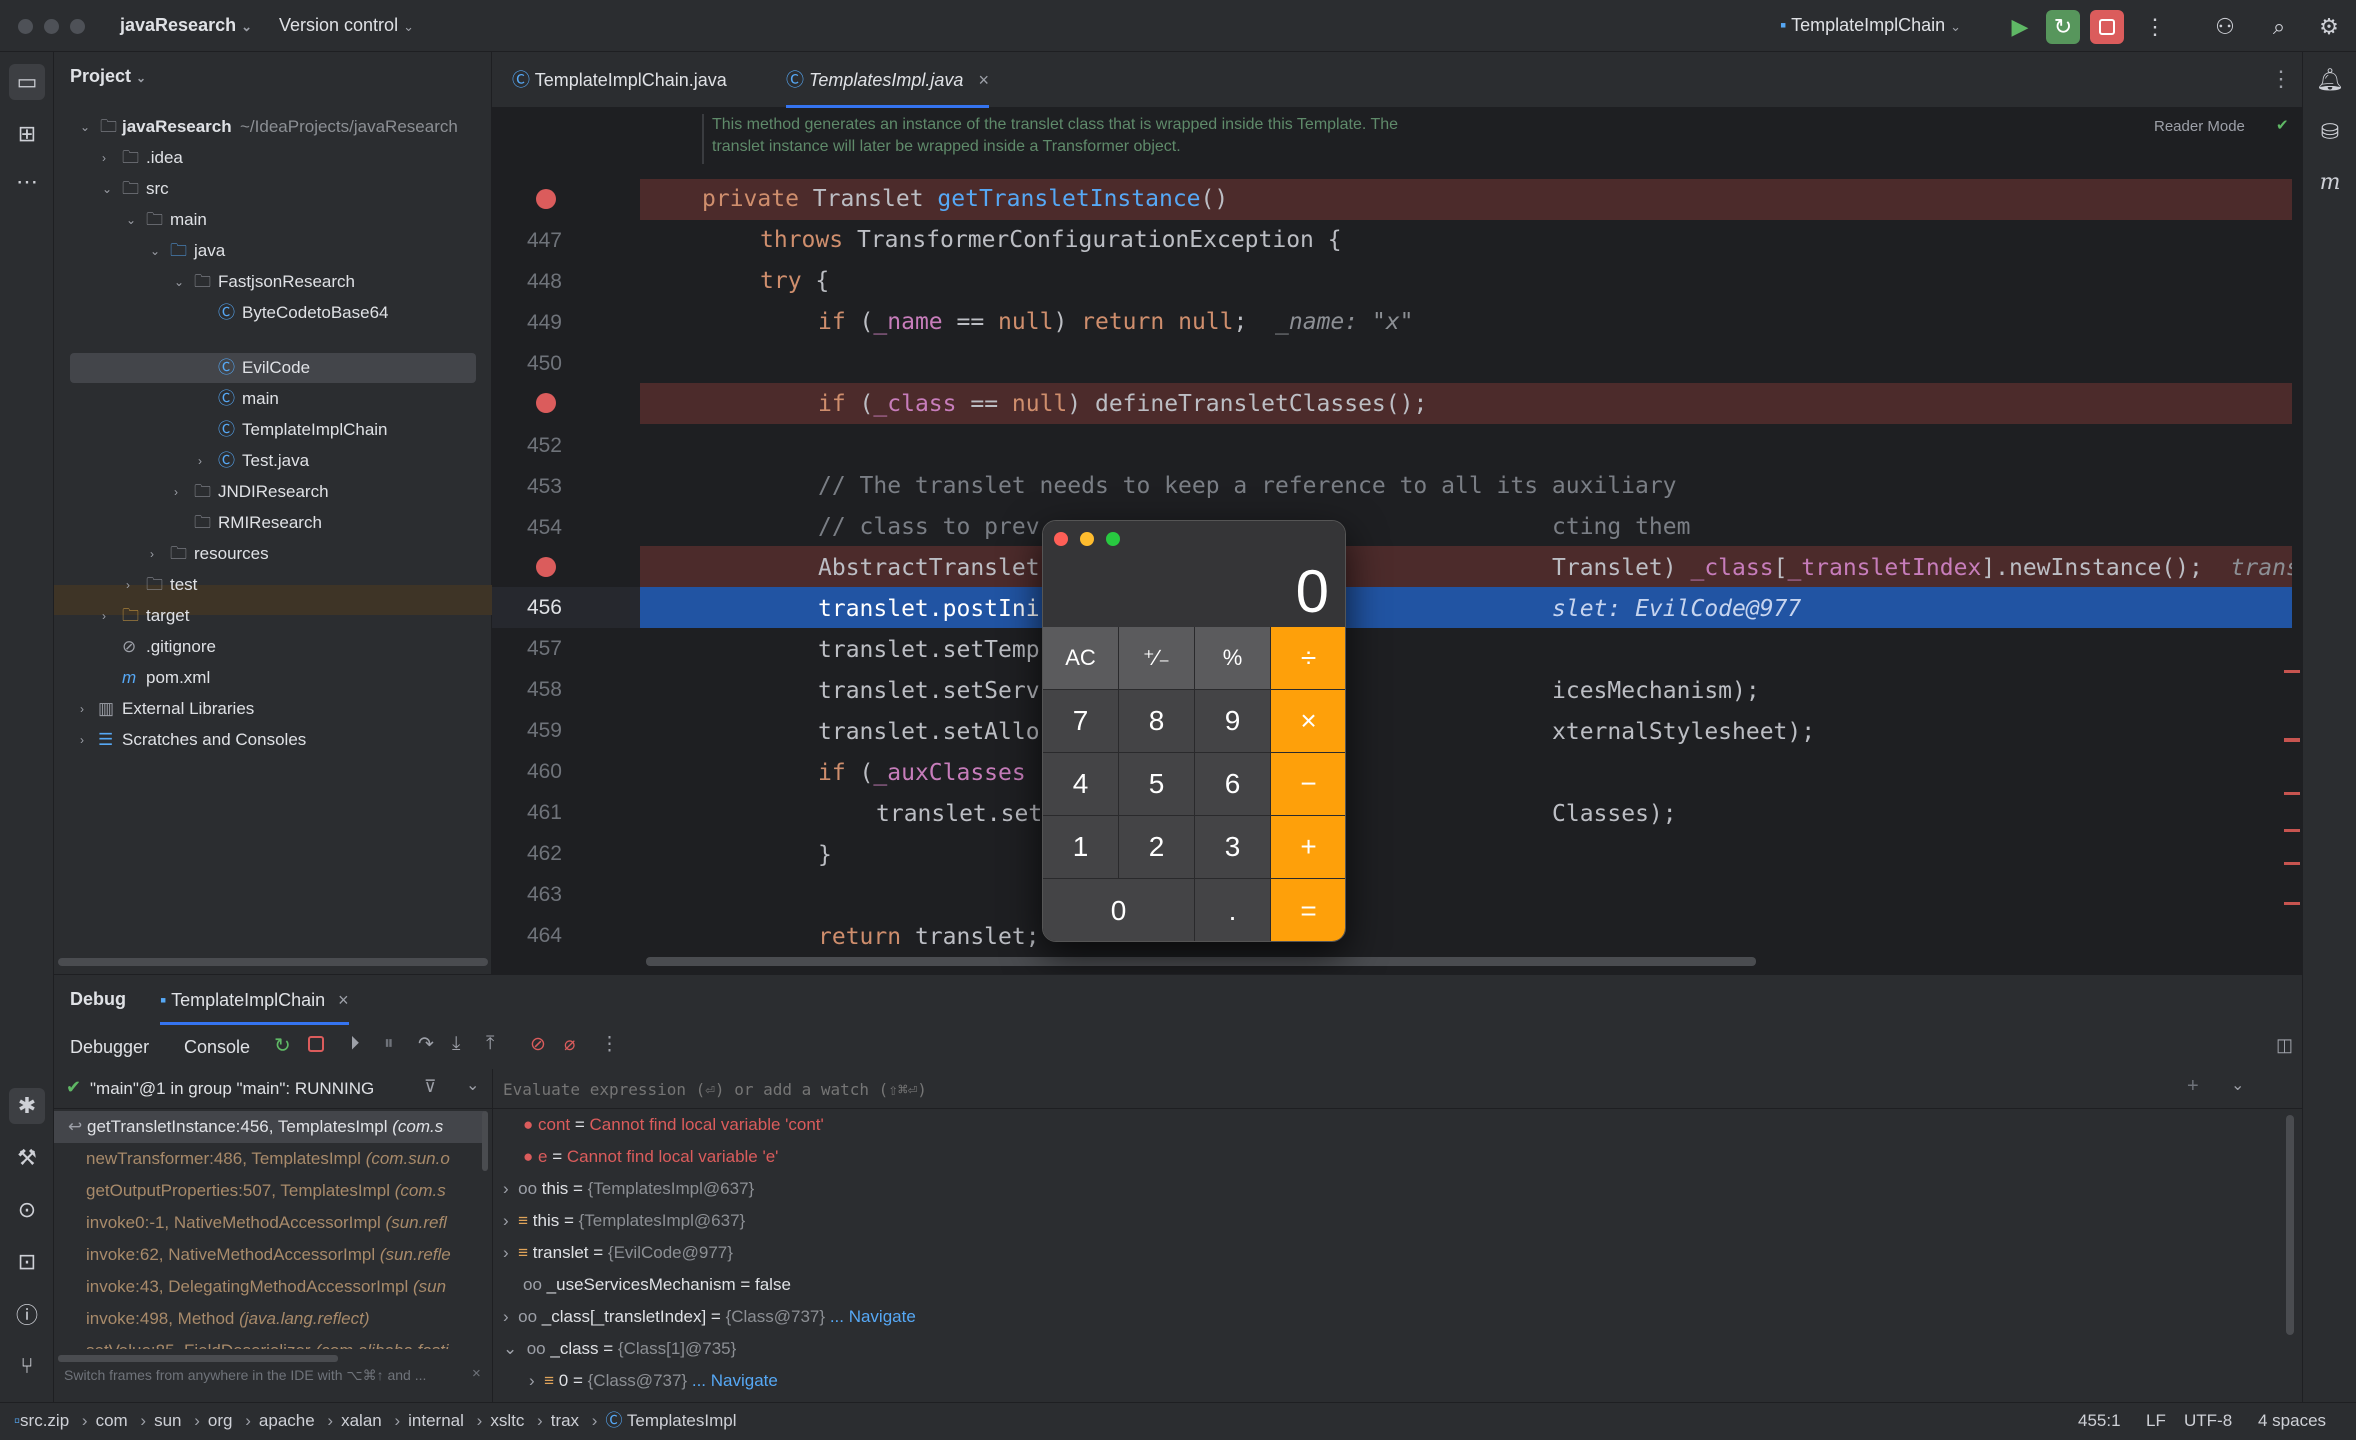 This screenshot has width=2356, height=1440. What do you see at coordinates (490, 1044) in the screenshot?
I see `step-out-icon: ⤒` at bounding box center [490, 1044].